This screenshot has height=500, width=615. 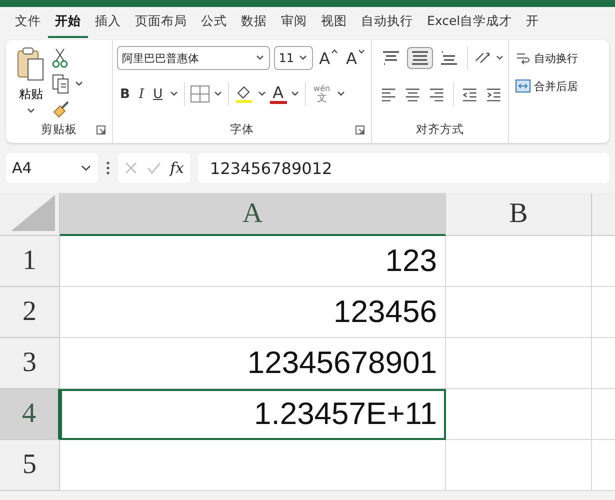 What do you see at coordinates (470, 23) in the screenshot?
I see `ribbon-tab: Excel自学成才` at bounding box center [470, 23].